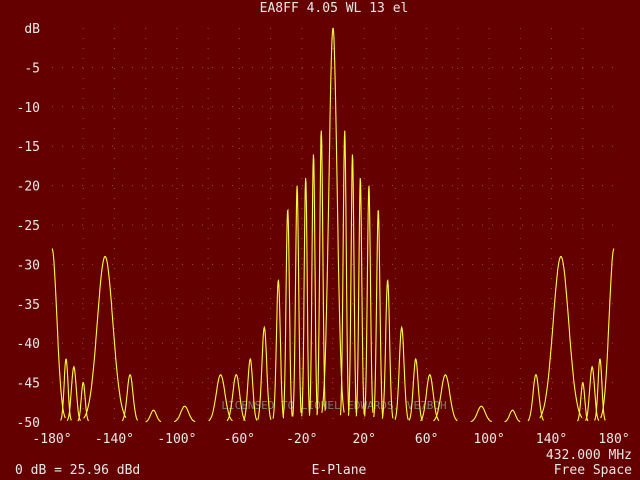  Describe the element at coordinates (28, 226) in the screenshot. I see `y-tick-label: -25` at that location.